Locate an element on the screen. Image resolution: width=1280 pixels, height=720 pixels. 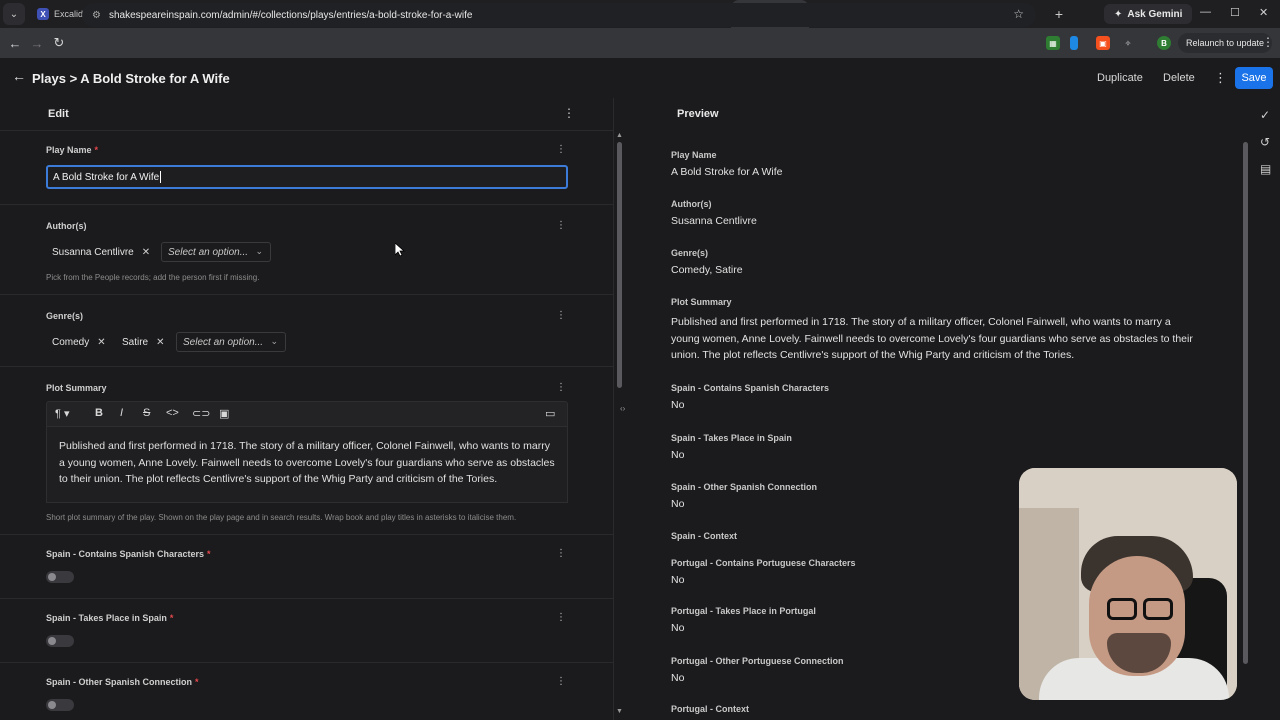
image-icon: ▣ is located at coordinates (224, 413).